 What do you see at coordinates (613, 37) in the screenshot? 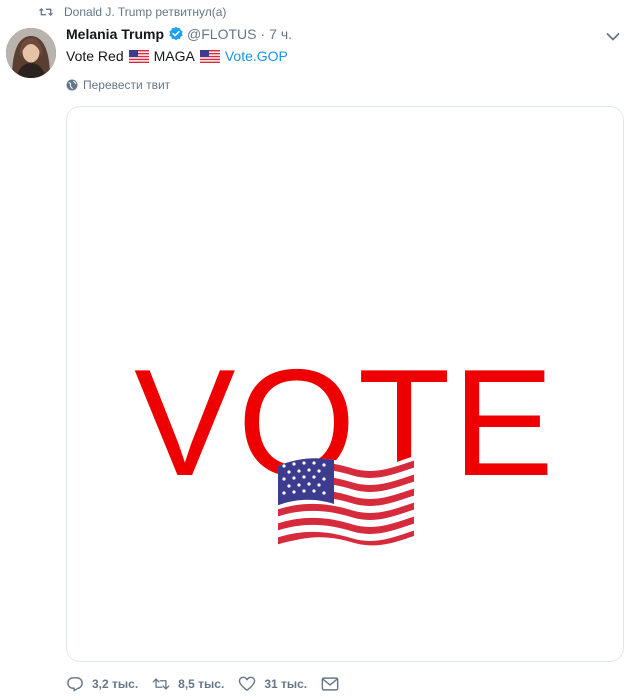
I see `chevron-down-icon` at bounding box center [613, 37].